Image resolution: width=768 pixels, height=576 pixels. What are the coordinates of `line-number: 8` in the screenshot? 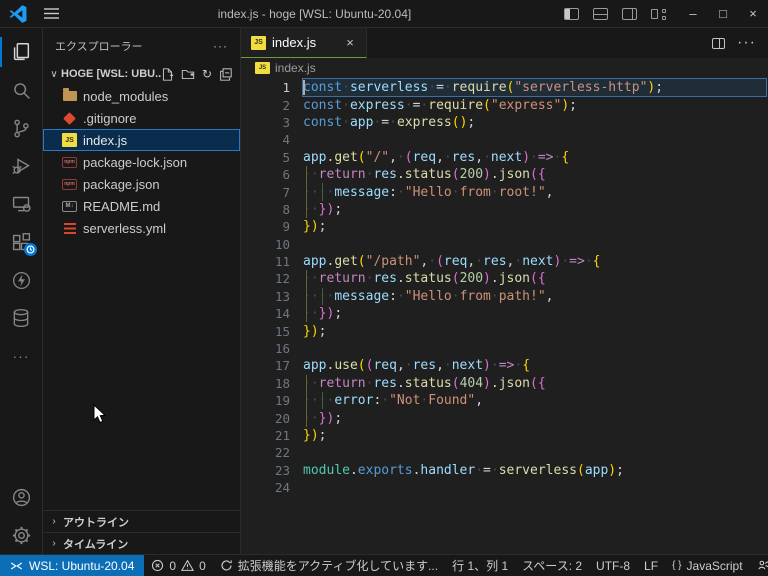 It's located at (265, 209).